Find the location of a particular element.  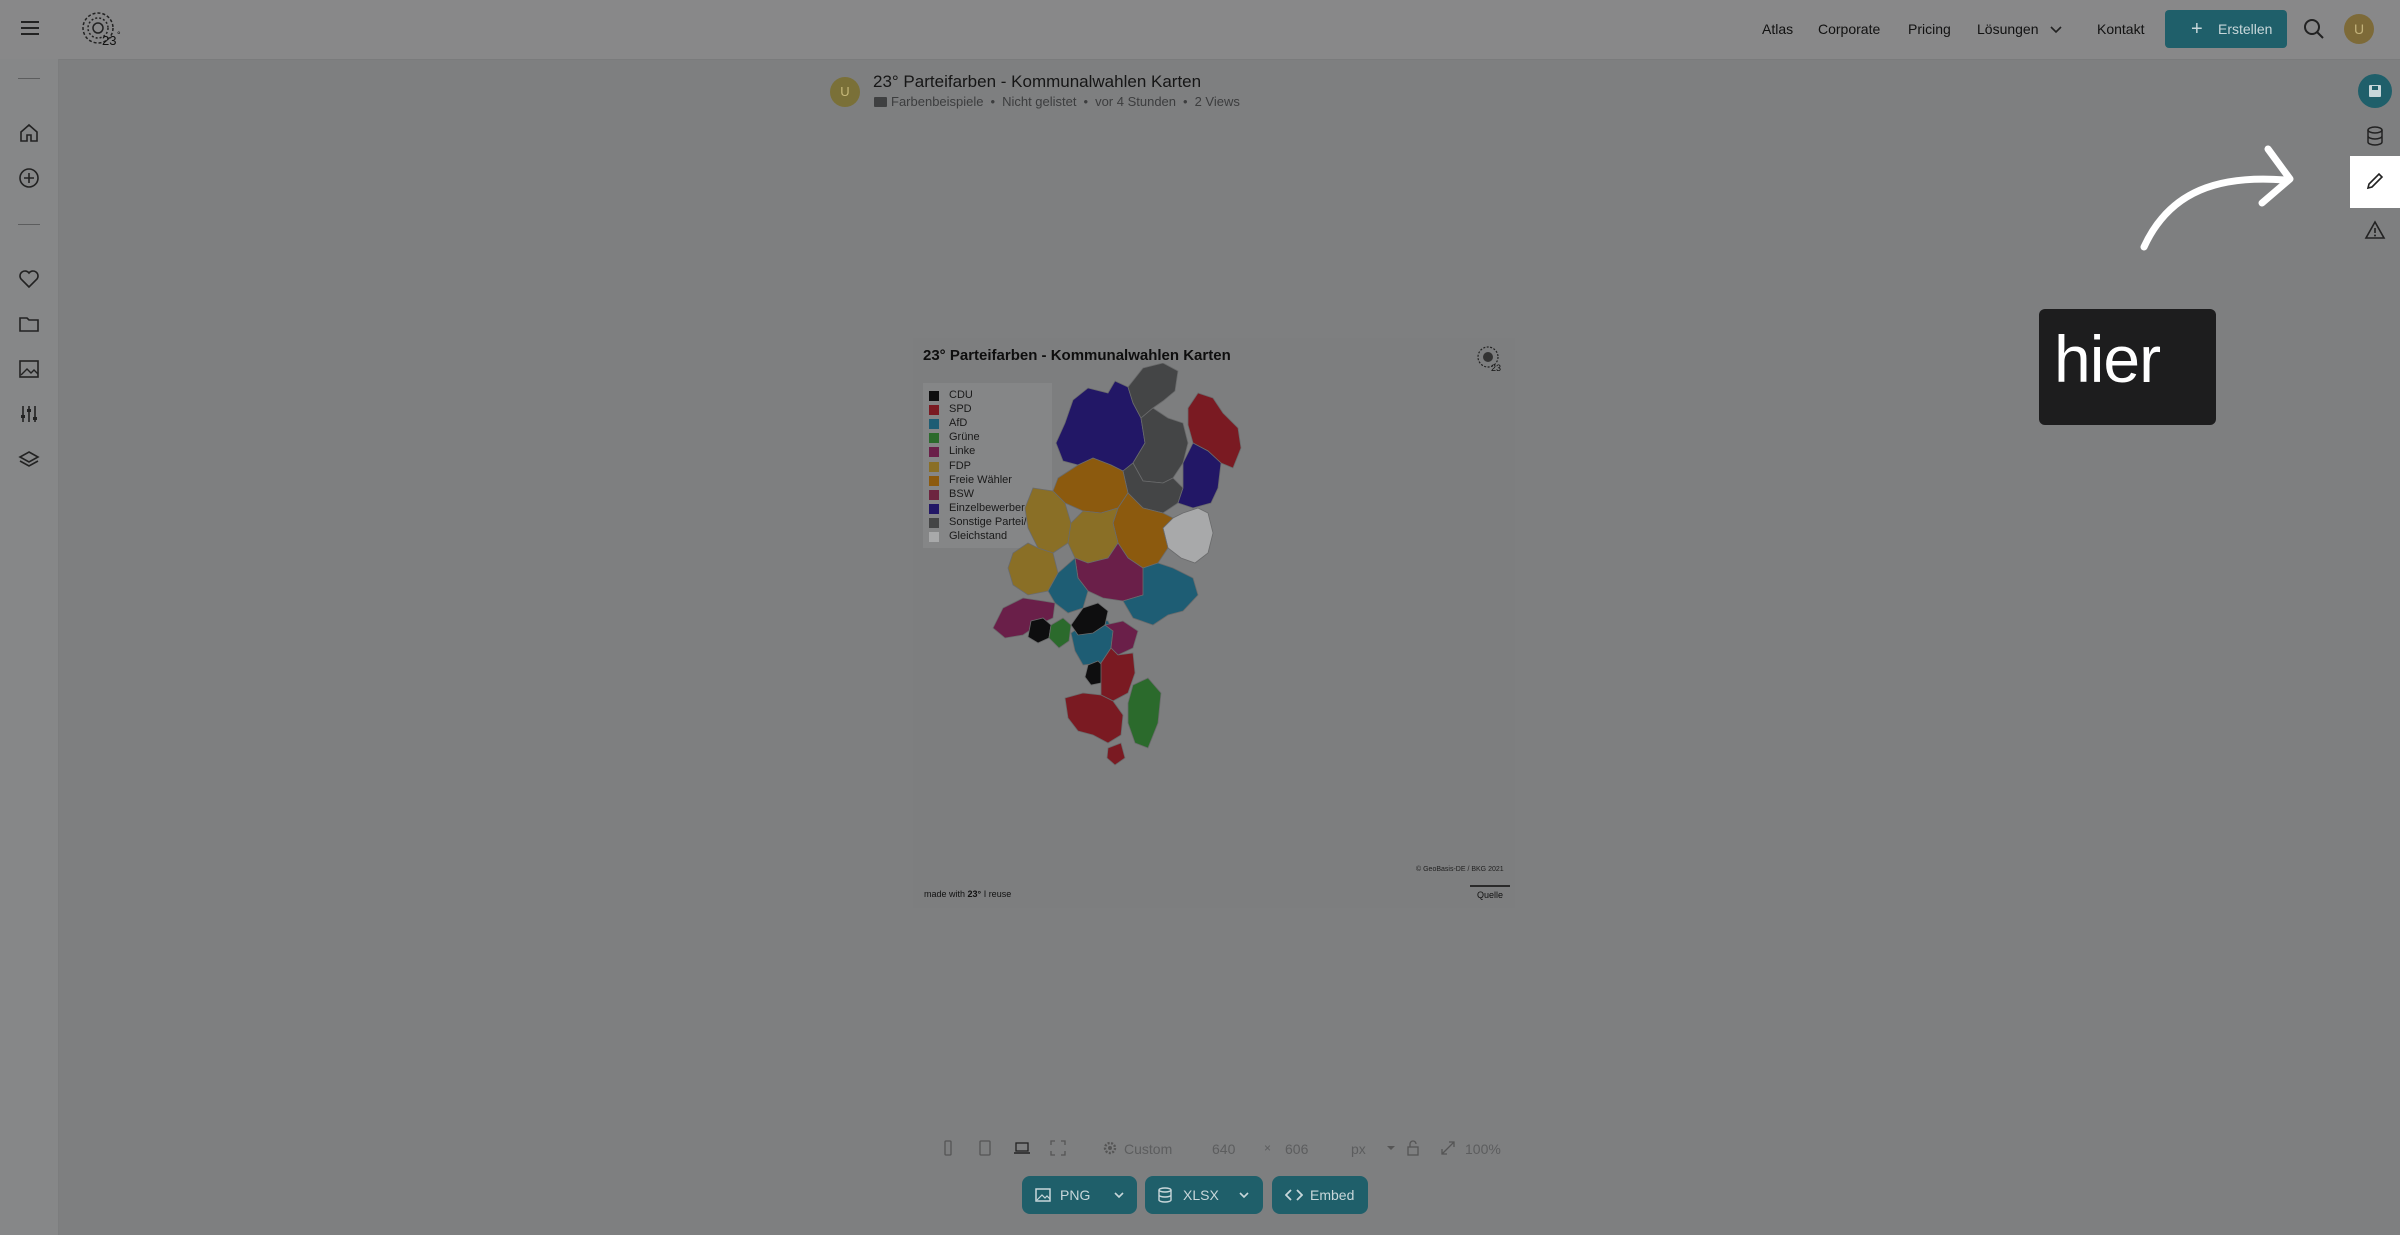

height-input: 606 is located at coordinates (1296, 1149).